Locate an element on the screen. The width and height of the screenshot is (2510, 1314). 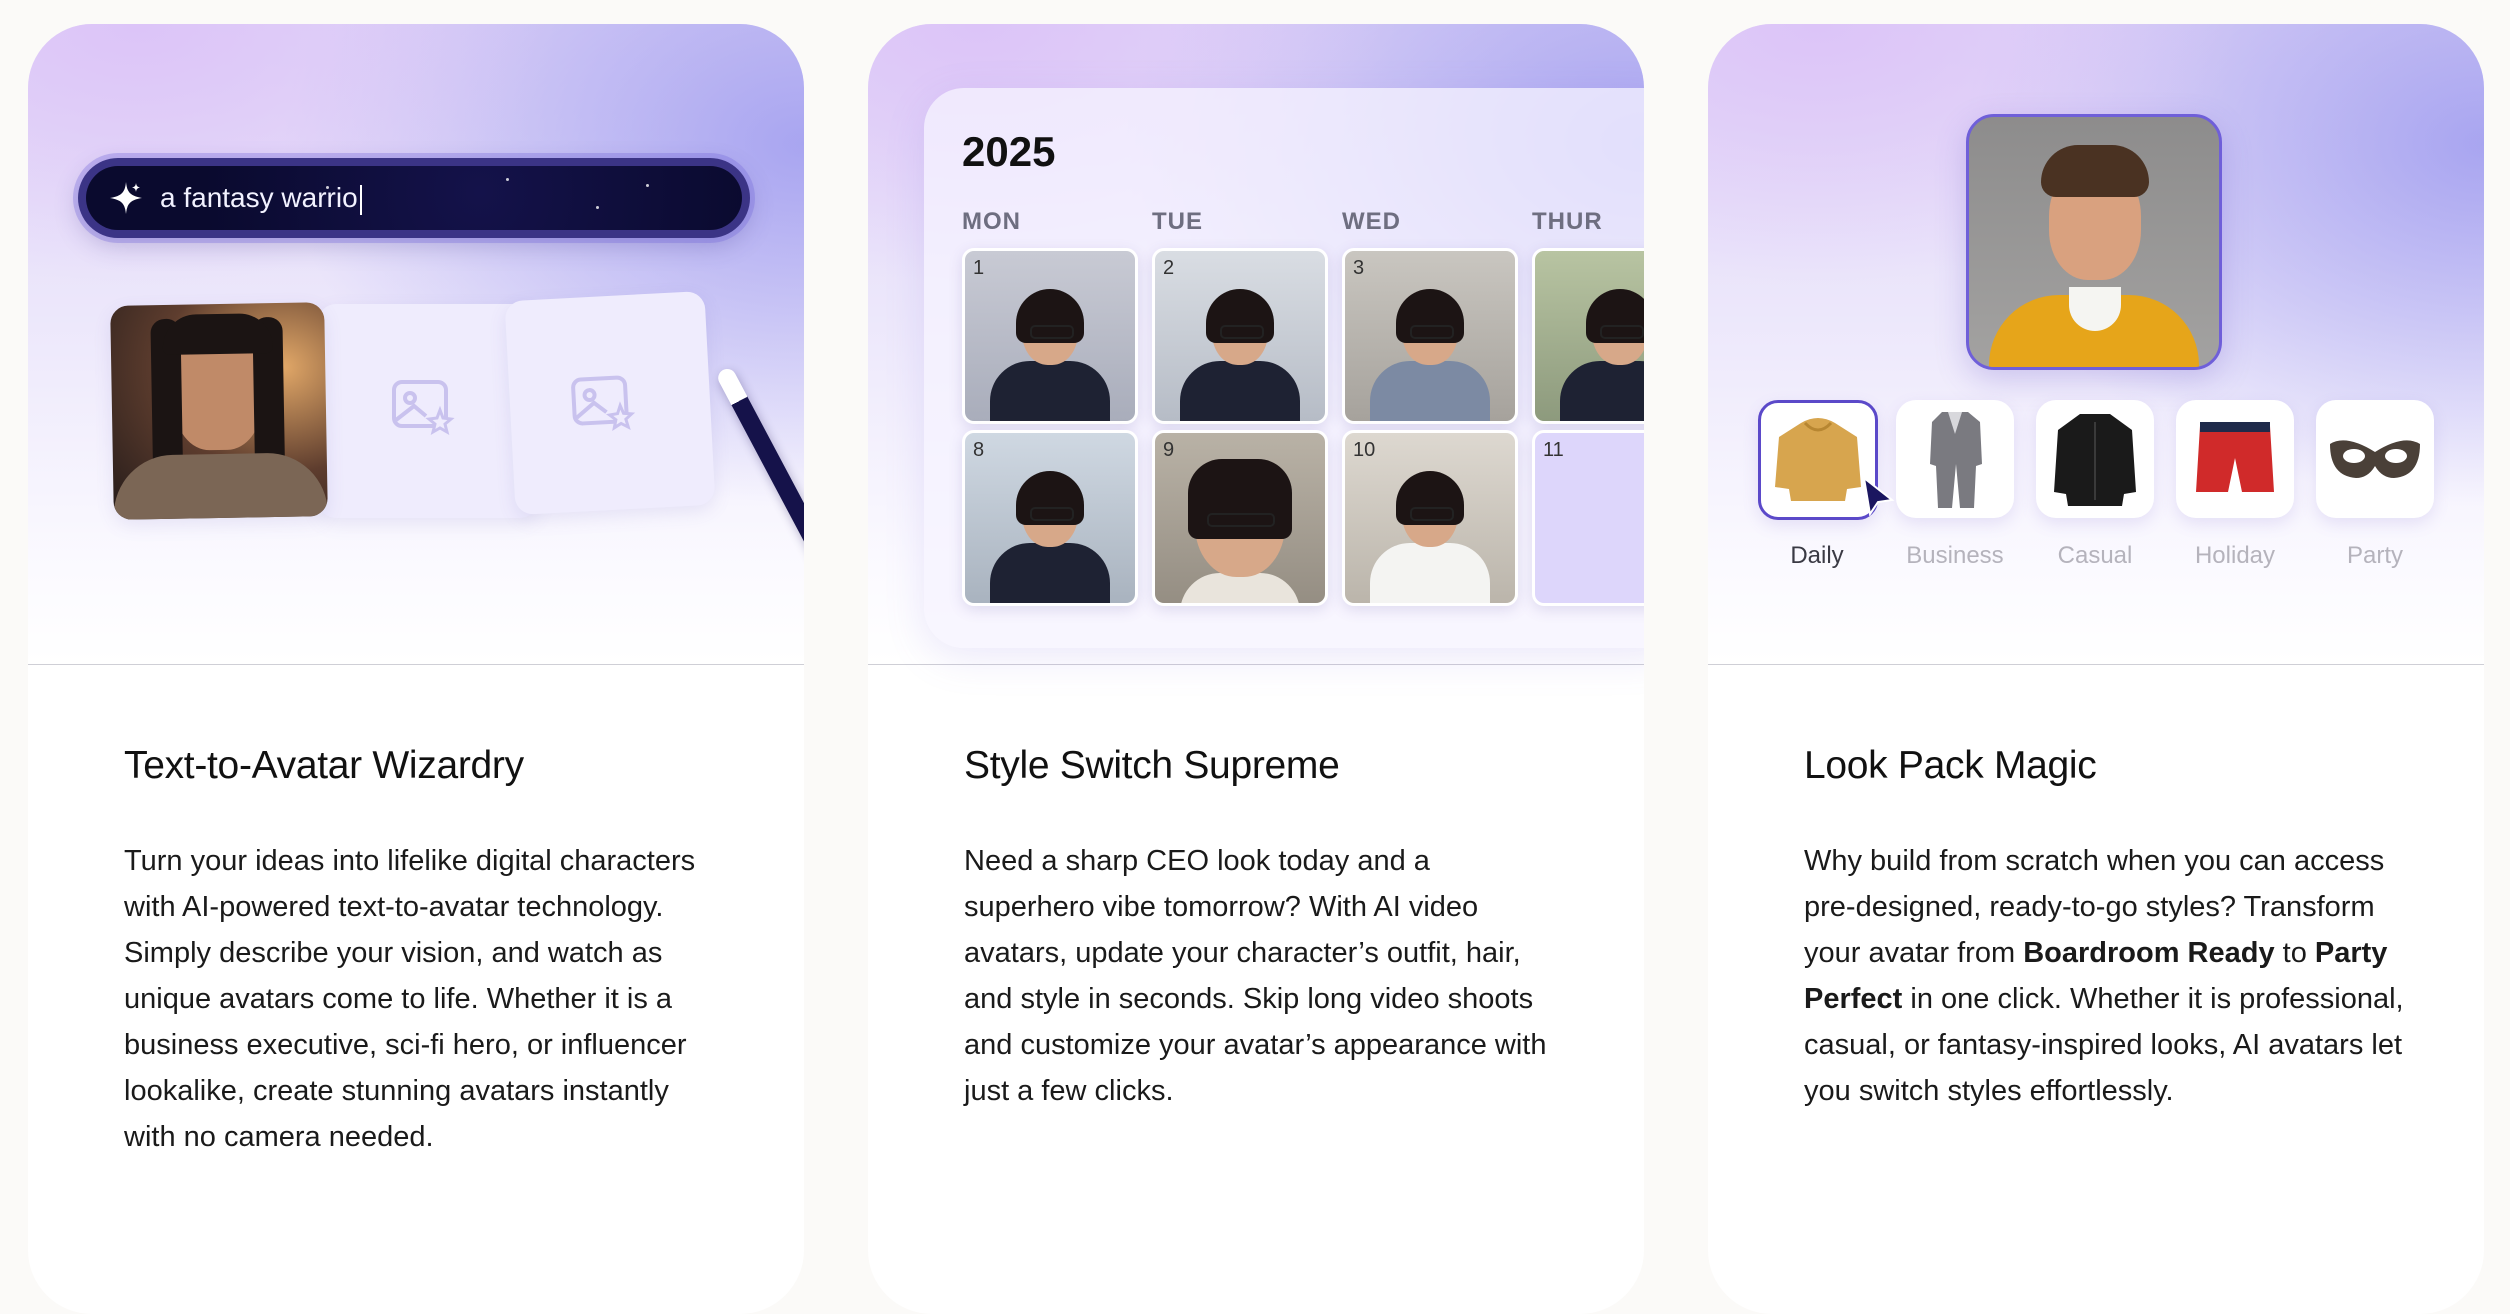
sparkle-icon is located at coordinates (126, 198).